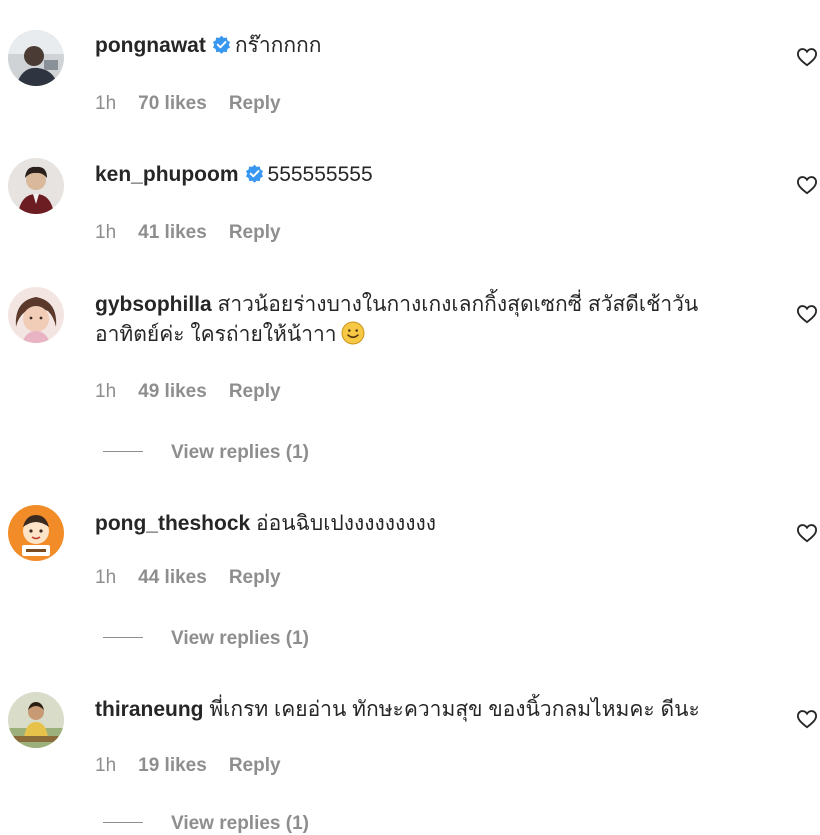 The image size is (820, 835). What do you see at coordinates (172, 577) in the screenshot?
I see `comment-likes: 44 likes` at bounding box center [172, 577].